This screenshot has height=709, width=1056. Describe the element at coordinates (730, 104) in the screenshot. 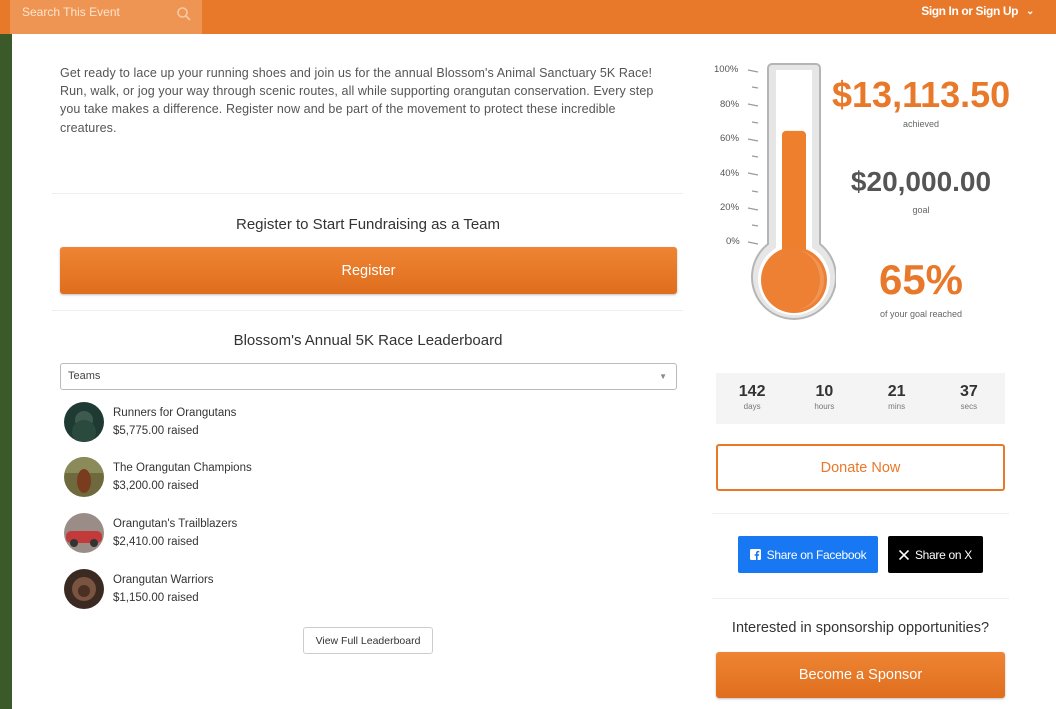

I see `scale-label: 80%` at that location.